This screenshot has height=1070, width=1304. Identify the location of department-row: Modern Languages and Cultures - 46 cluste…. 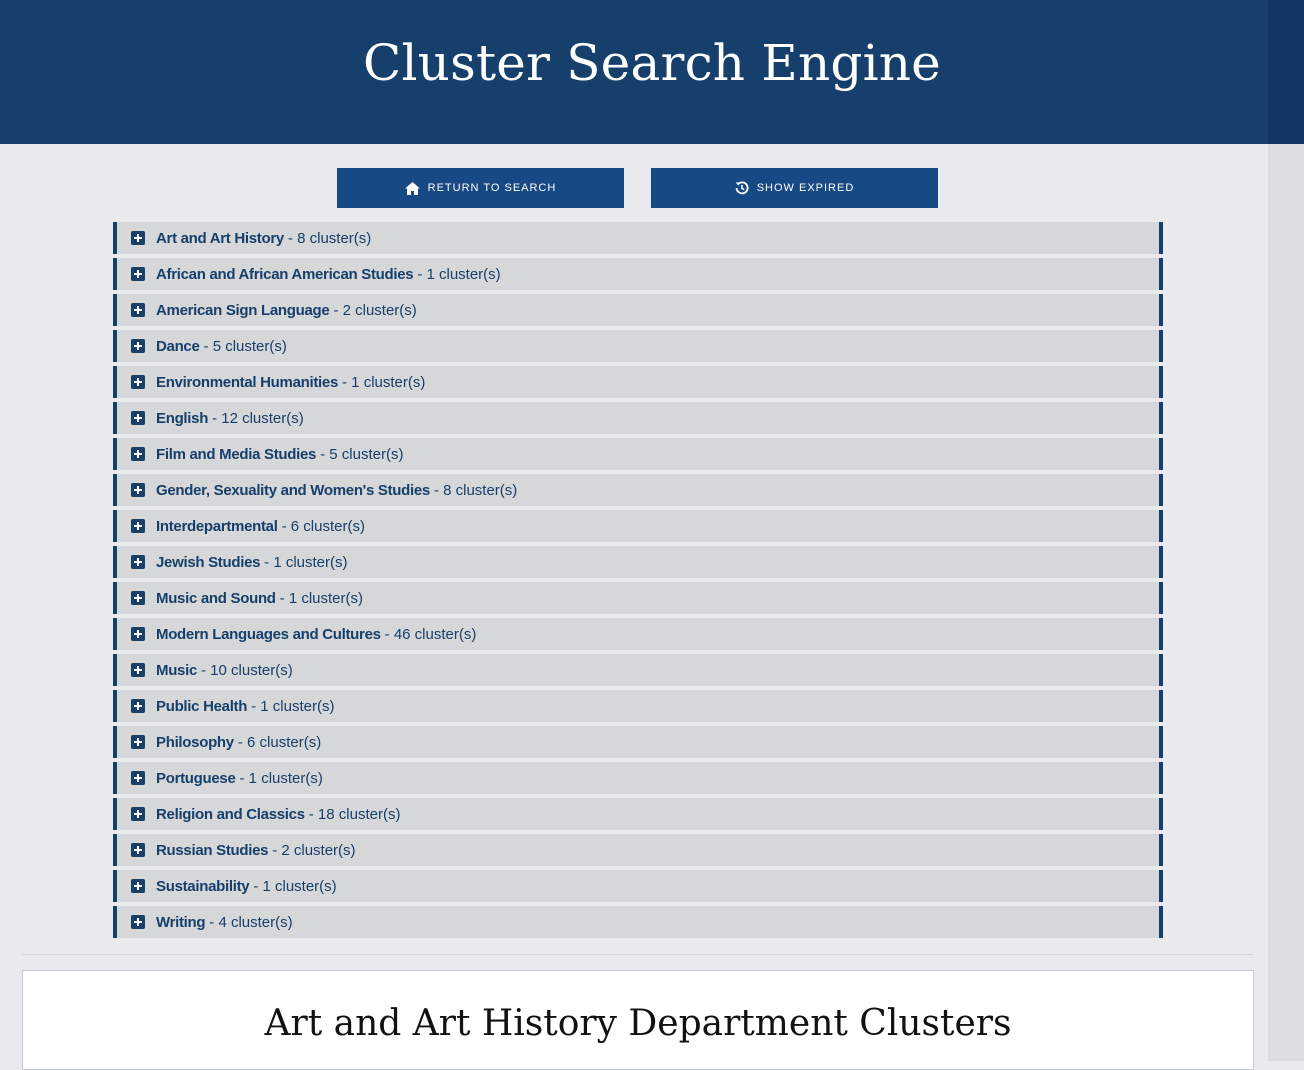
(638, 634).